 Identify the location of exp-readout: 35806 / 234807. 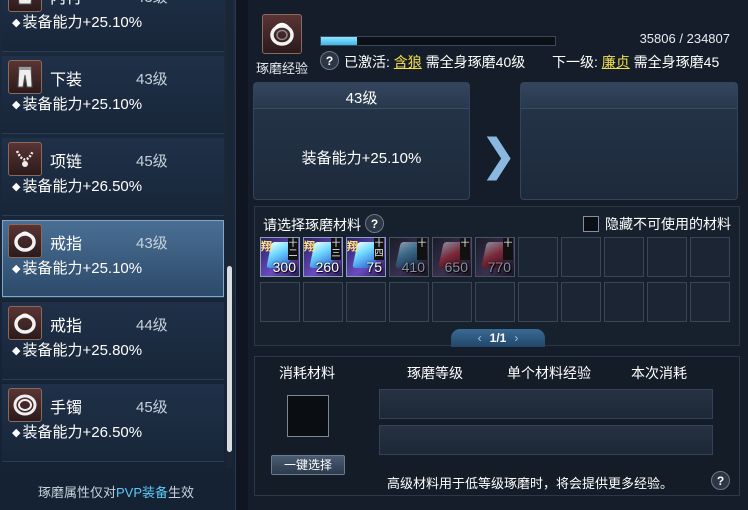
(684, 38).